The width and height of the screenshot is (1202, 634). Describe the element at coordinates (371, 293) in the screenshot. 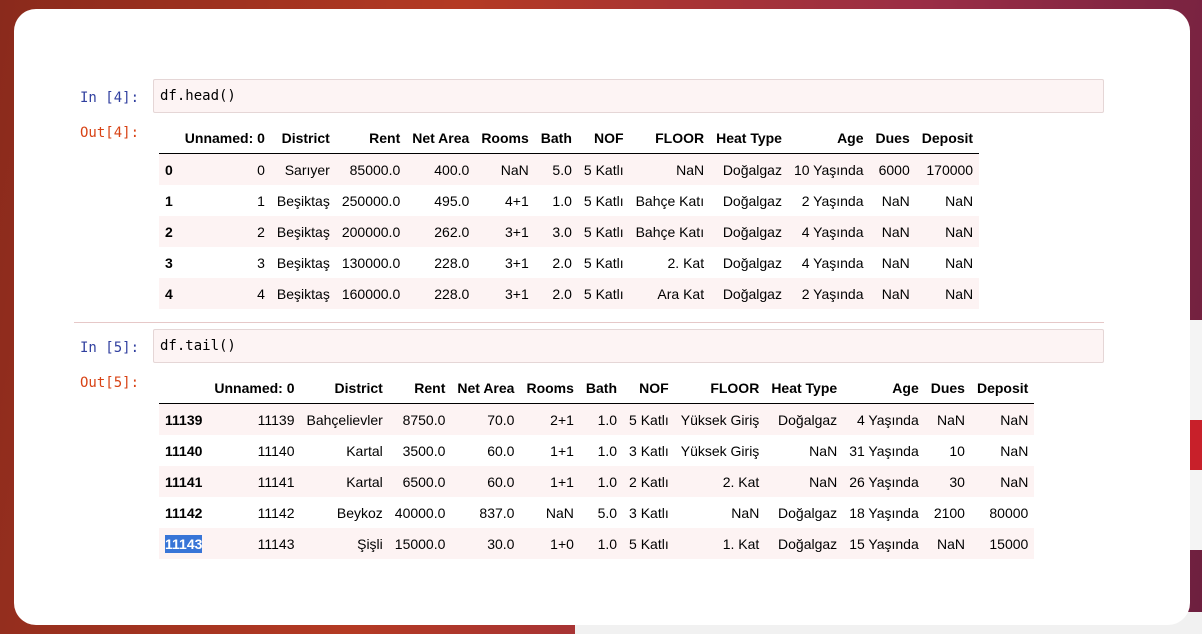

I see `table-cell: 160000.0` at that location.